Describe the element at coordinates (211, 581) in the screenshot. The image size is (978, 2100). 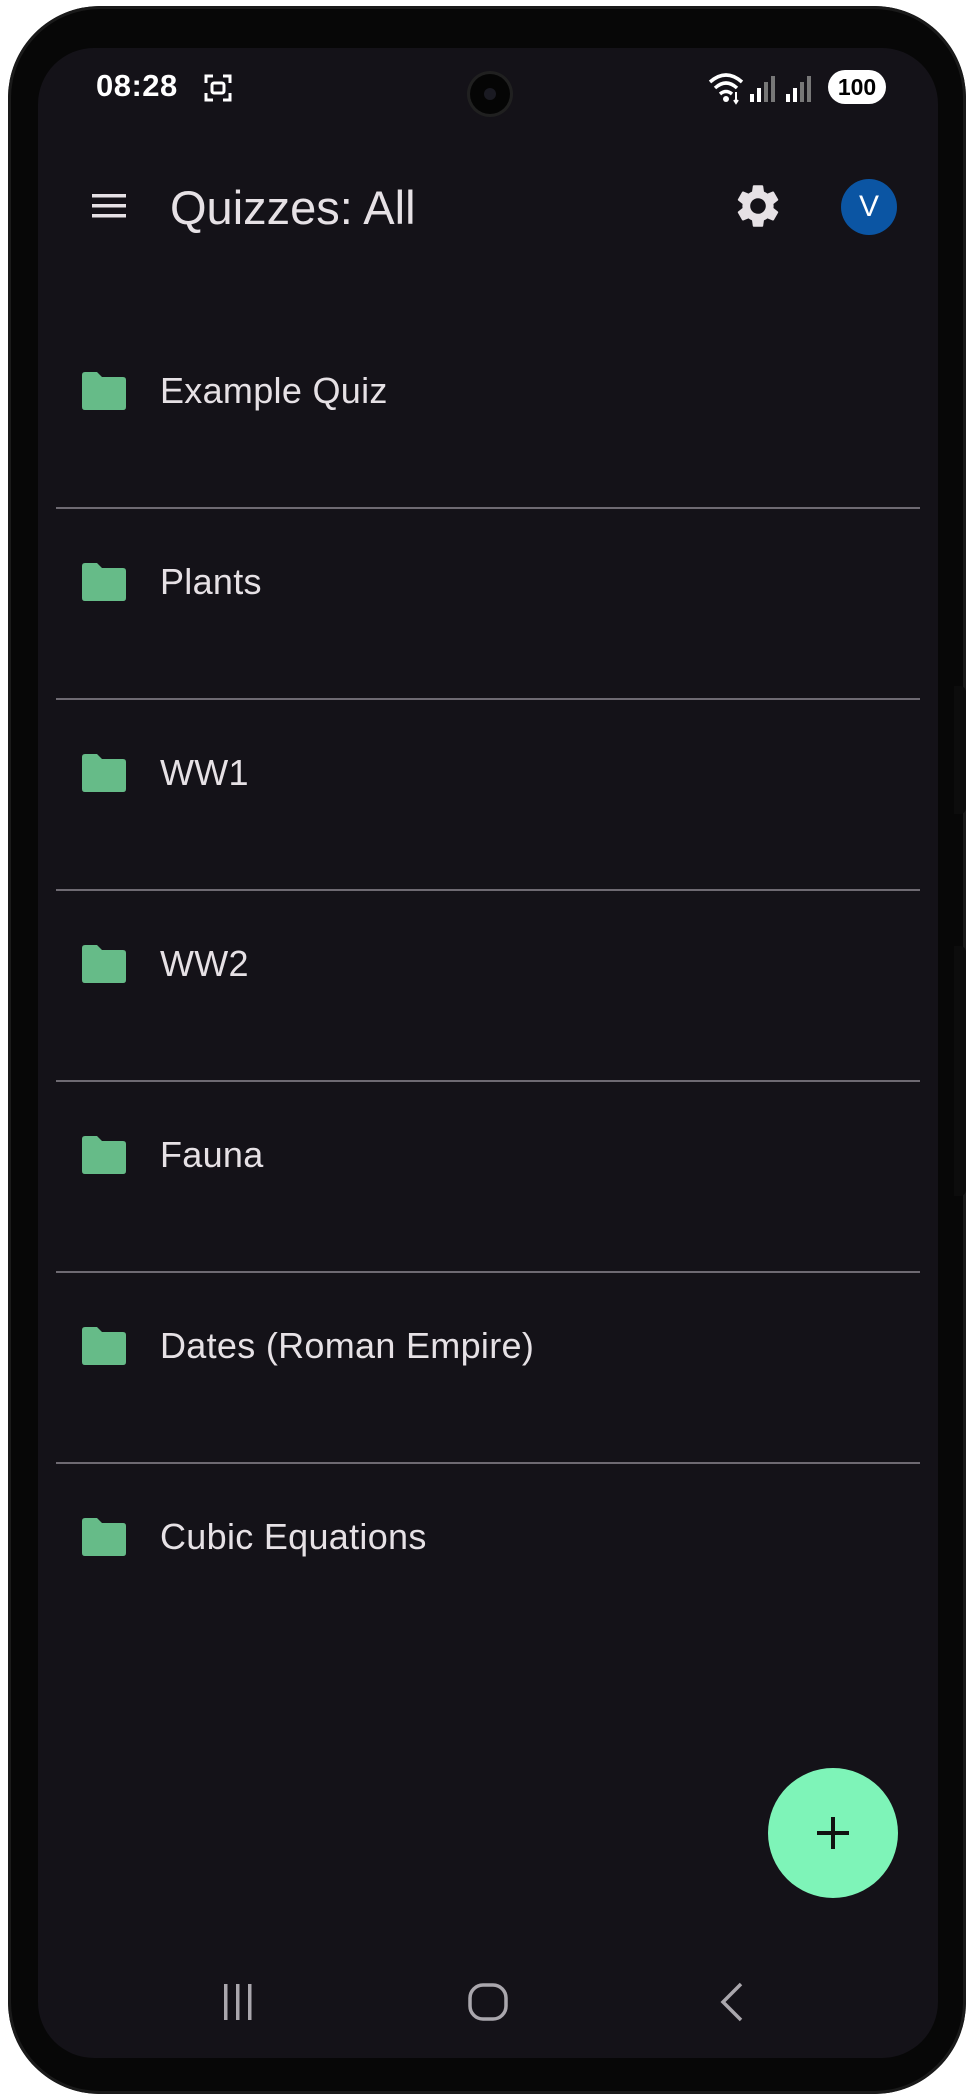
I see `list-item-label: Plants` at that location.